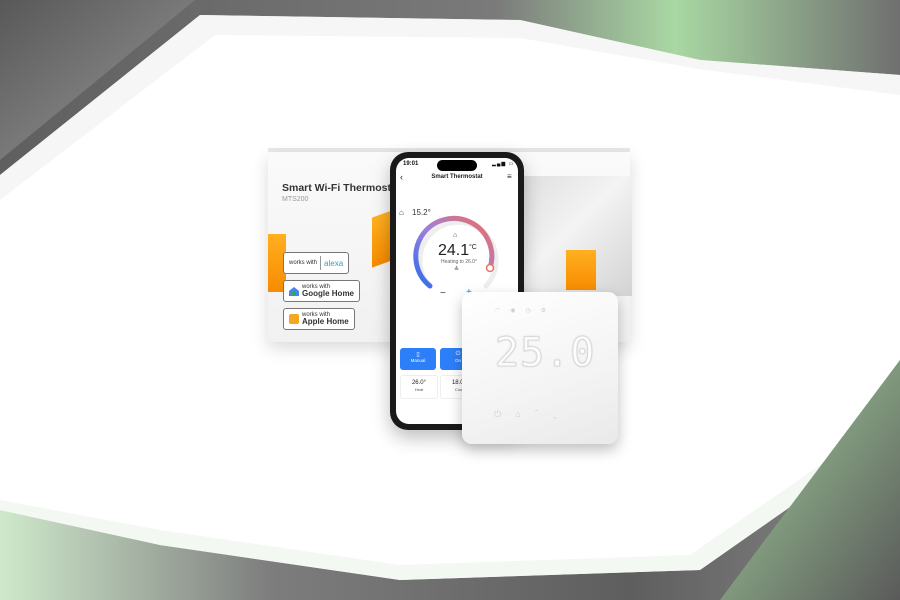 This screenshot has height=600, width=900. I want to click on heat-icon: ≜, so click(457, 270).